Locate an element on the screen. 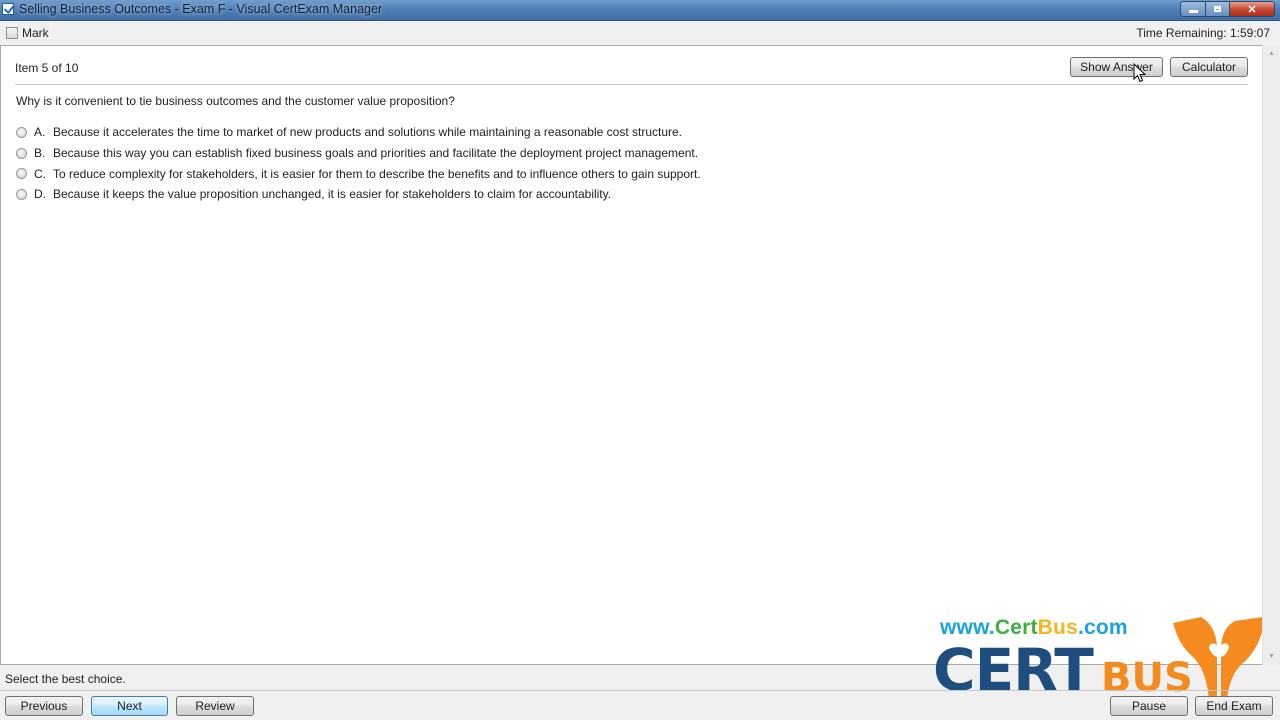  minimize-button is located at coordinates (1193, 9).